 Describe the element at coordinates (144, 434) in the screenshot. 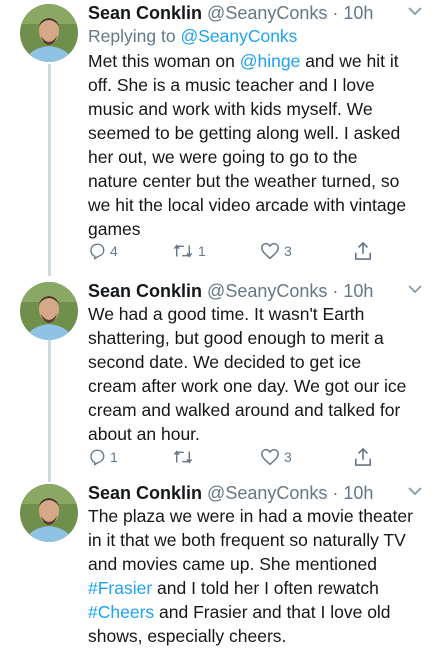

I see `tweet-text-line: about an hour.` at that location.